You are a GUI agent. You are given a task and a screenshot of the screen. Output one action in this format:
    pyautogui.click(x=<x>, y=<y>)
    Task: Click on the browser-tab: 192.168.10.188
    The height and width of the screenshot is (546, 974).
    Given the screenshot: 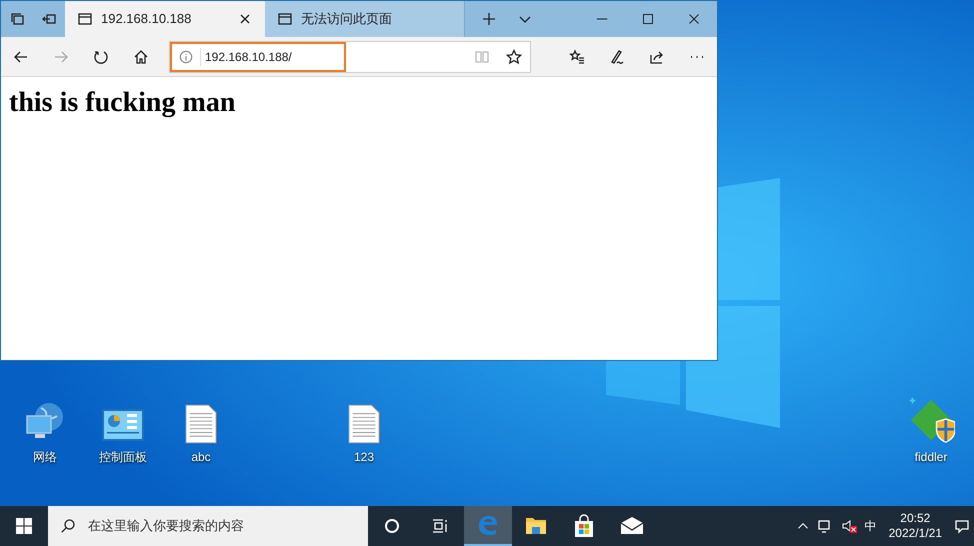 What is the action you would take?
    pyautogui.click(x=165, y=19)
    